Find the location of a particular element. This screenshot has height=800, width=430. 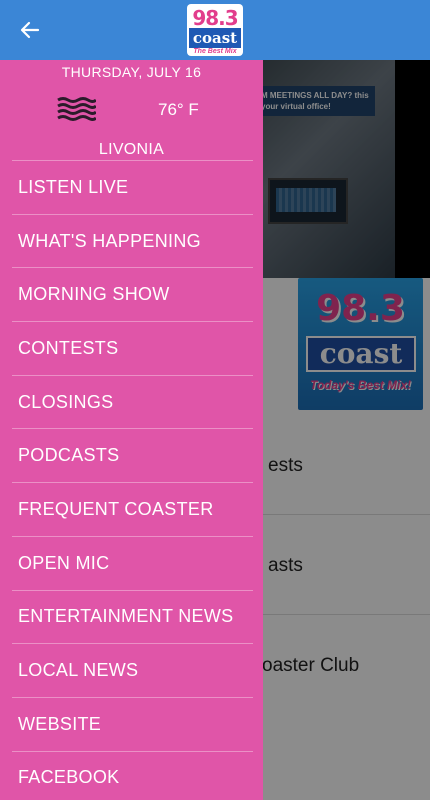

menu-item-frequent-coaster: FREQUENT COASTER is located at coordinates (132, 509).